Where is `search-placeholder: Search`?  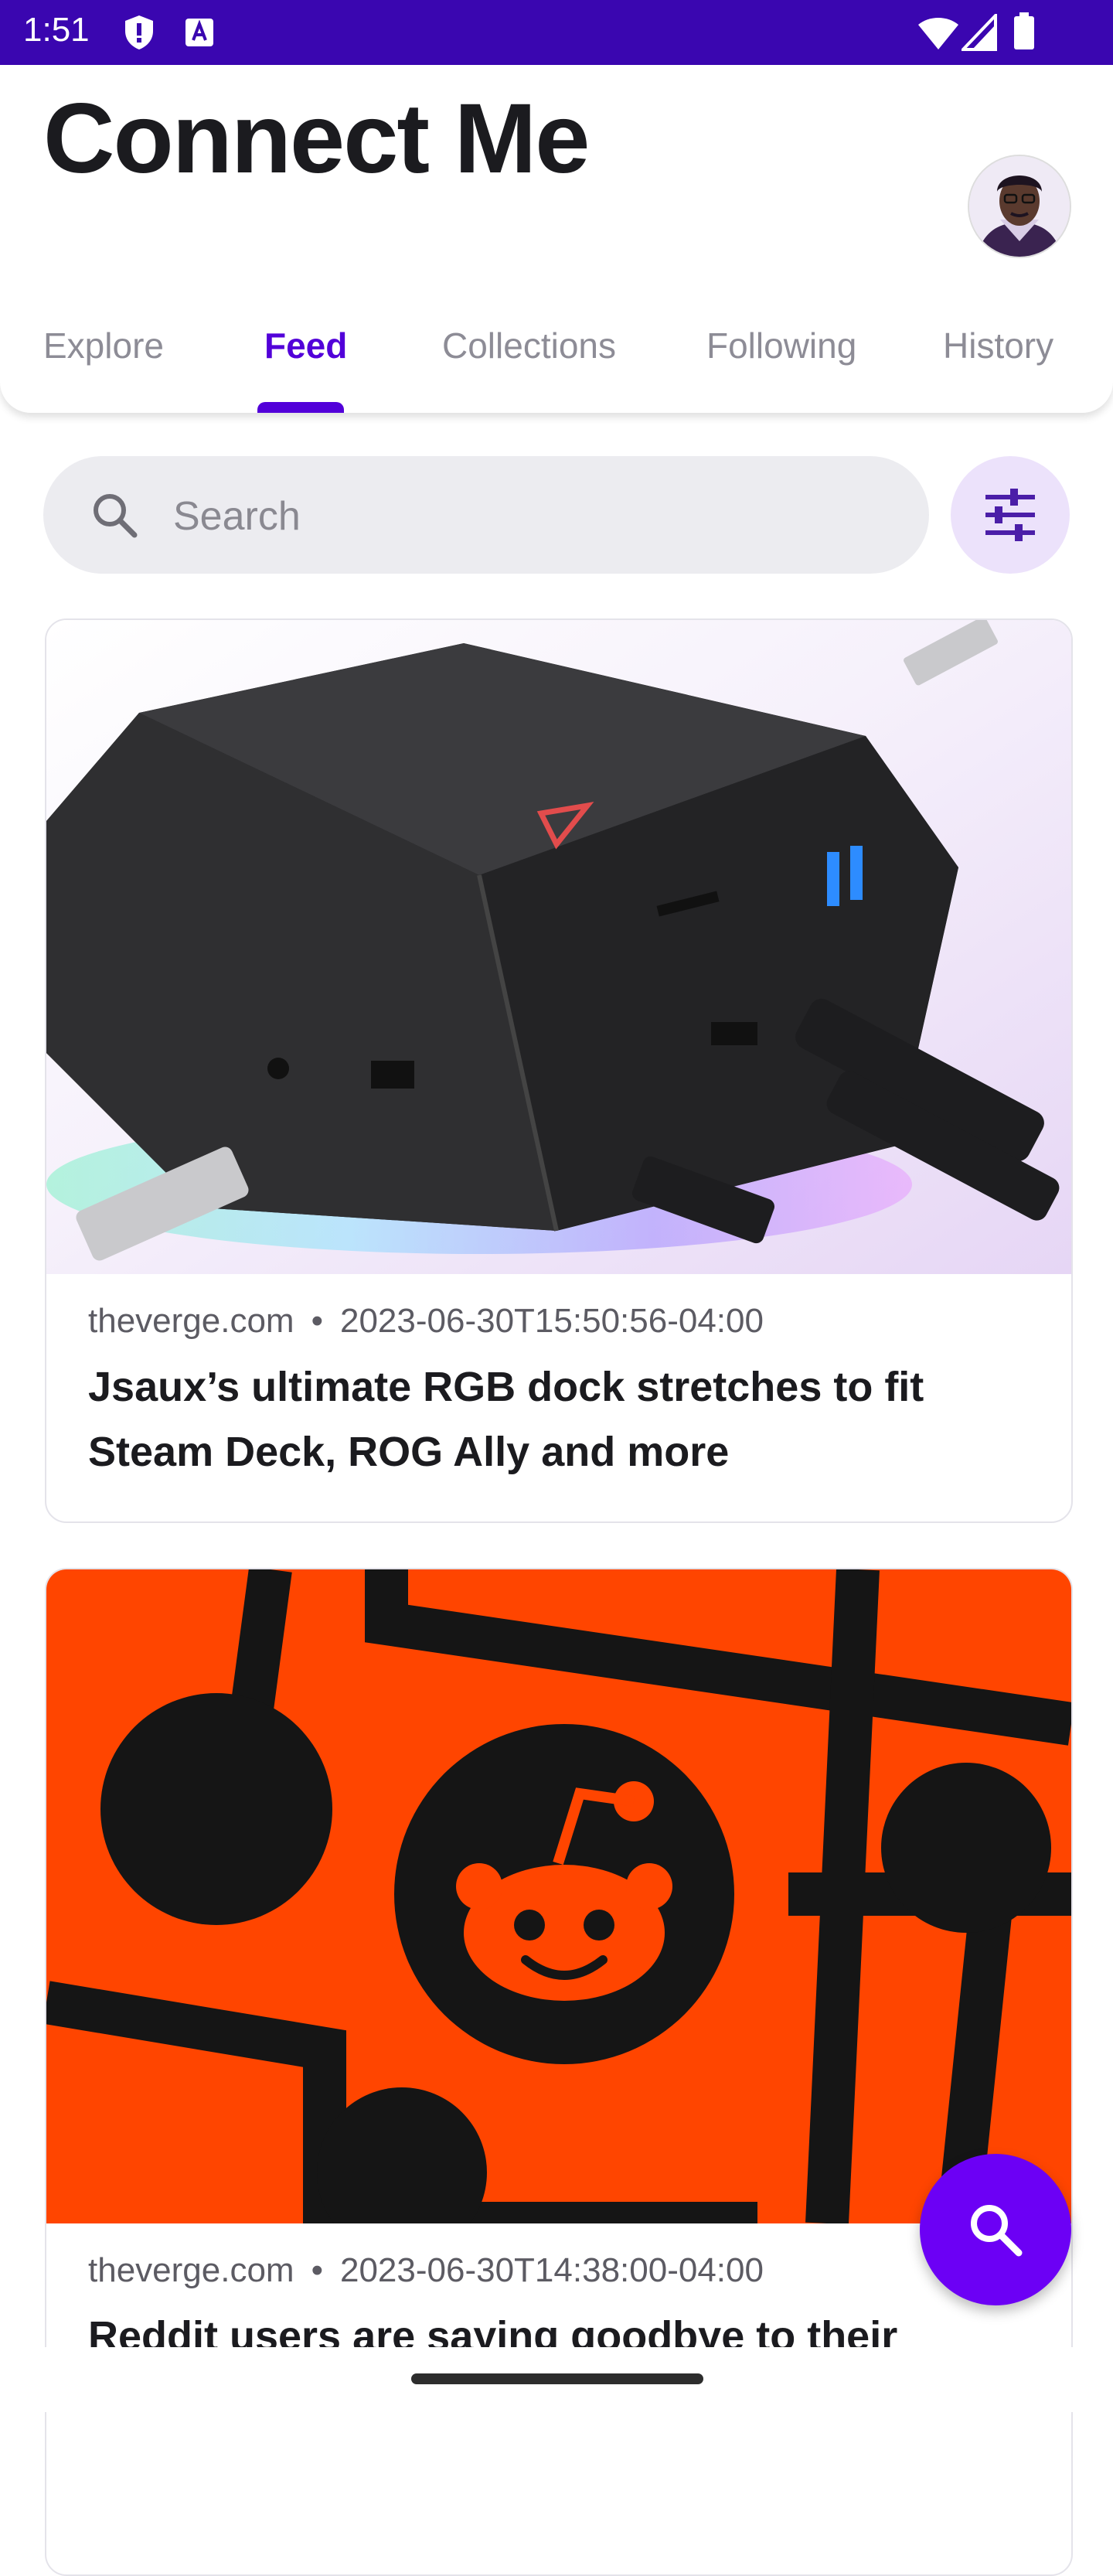 search-placeholder: Search is located at coordinates (237, 516).